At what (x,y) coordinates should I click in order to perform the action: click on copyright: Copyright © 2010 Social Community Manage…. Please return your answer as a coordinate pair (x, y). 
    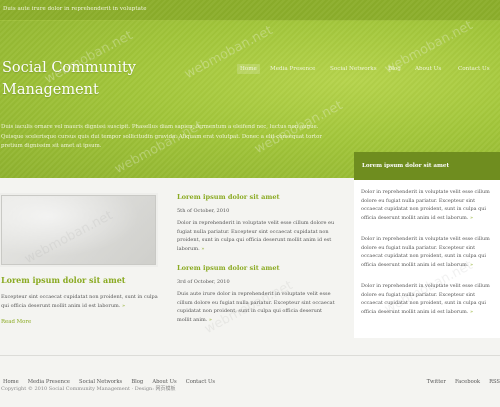
    Looking at the image, I should click on (88, 389).